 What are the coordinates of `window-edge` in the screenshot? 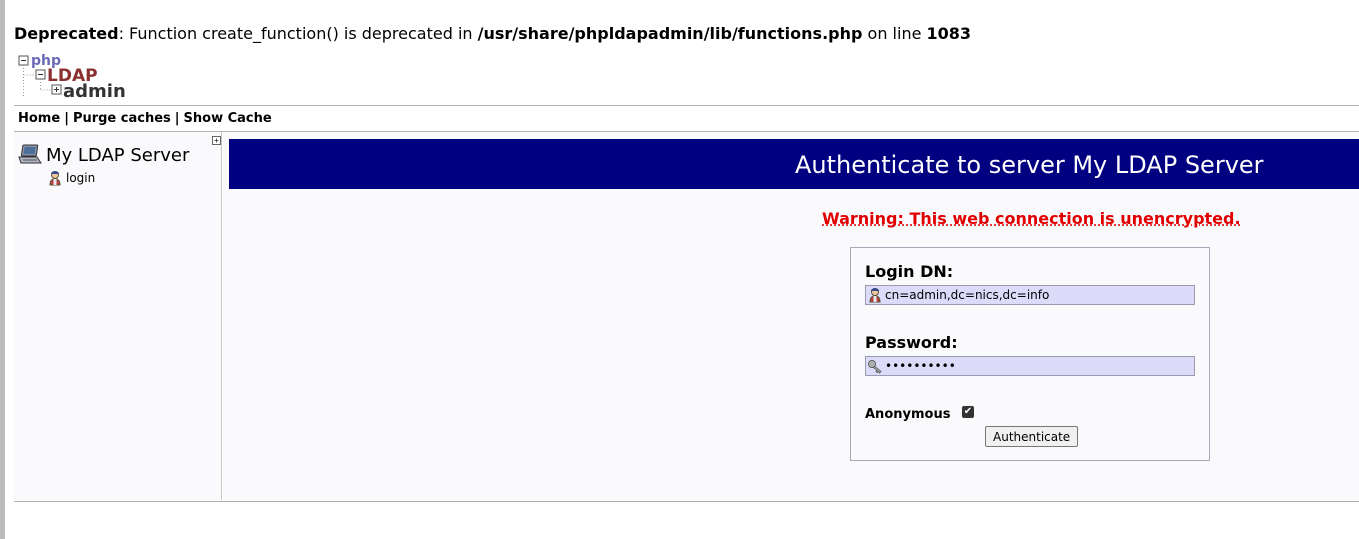 It's located at (2, 269).